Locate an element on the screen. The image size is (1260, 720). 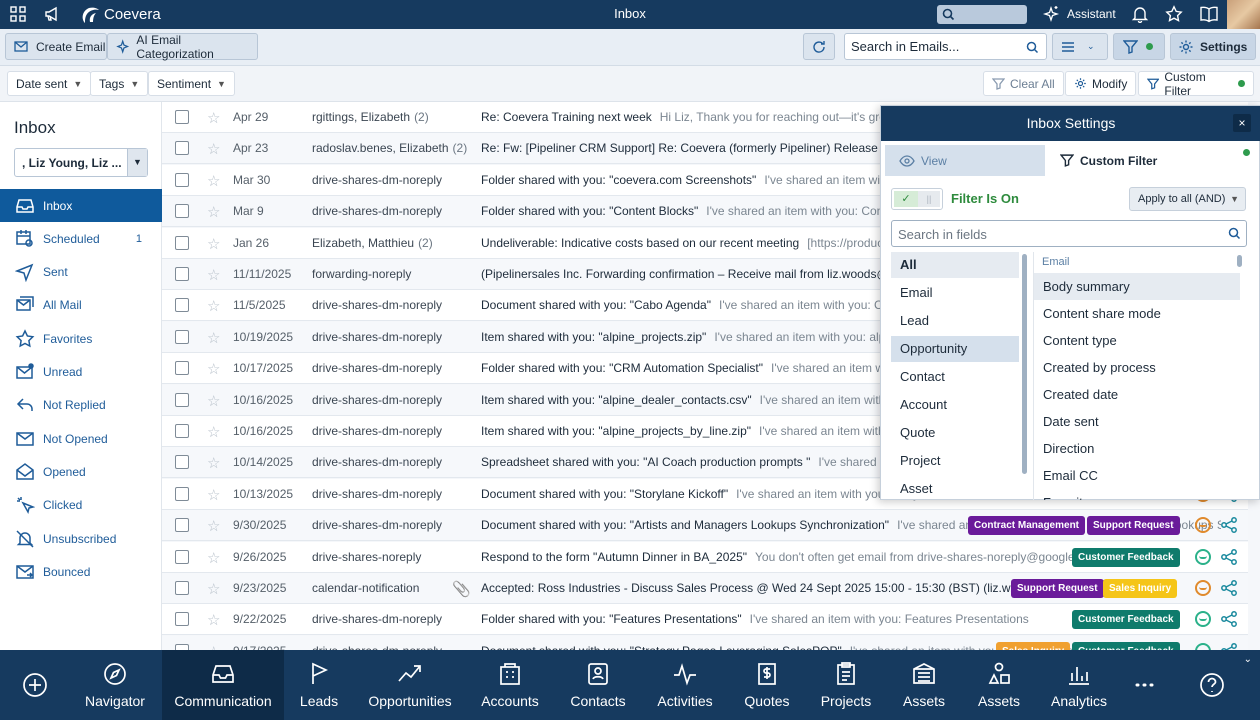
field-item: Content share mode is located at coordinates (1137, 313).